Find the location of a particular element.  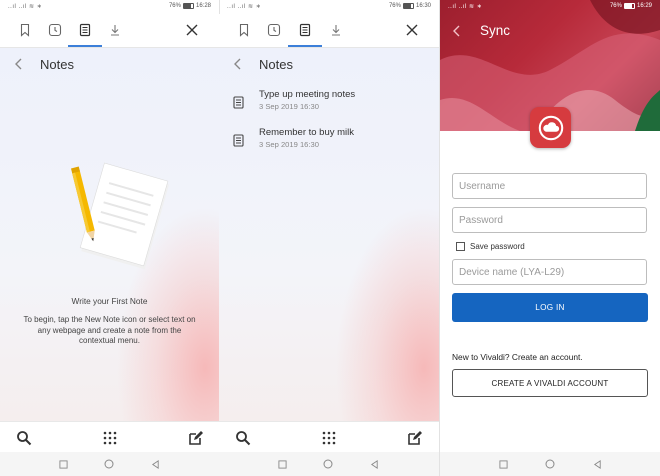

empty-notes-illustration is located at coordinates (120, 216).